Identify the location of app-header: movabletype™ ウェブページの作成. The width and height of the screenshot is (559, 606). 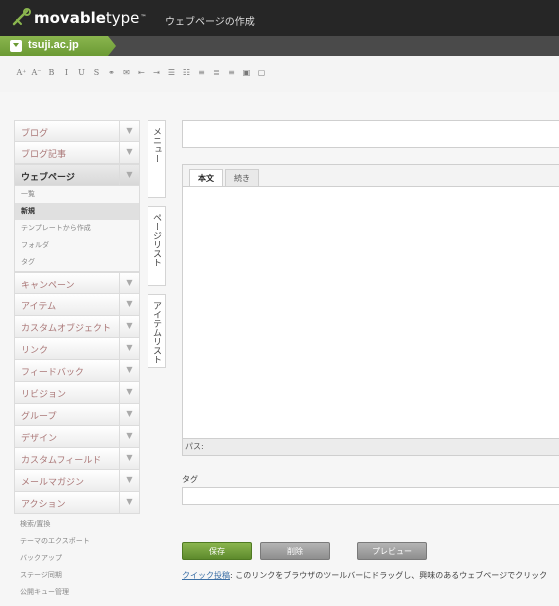
(279, 18).